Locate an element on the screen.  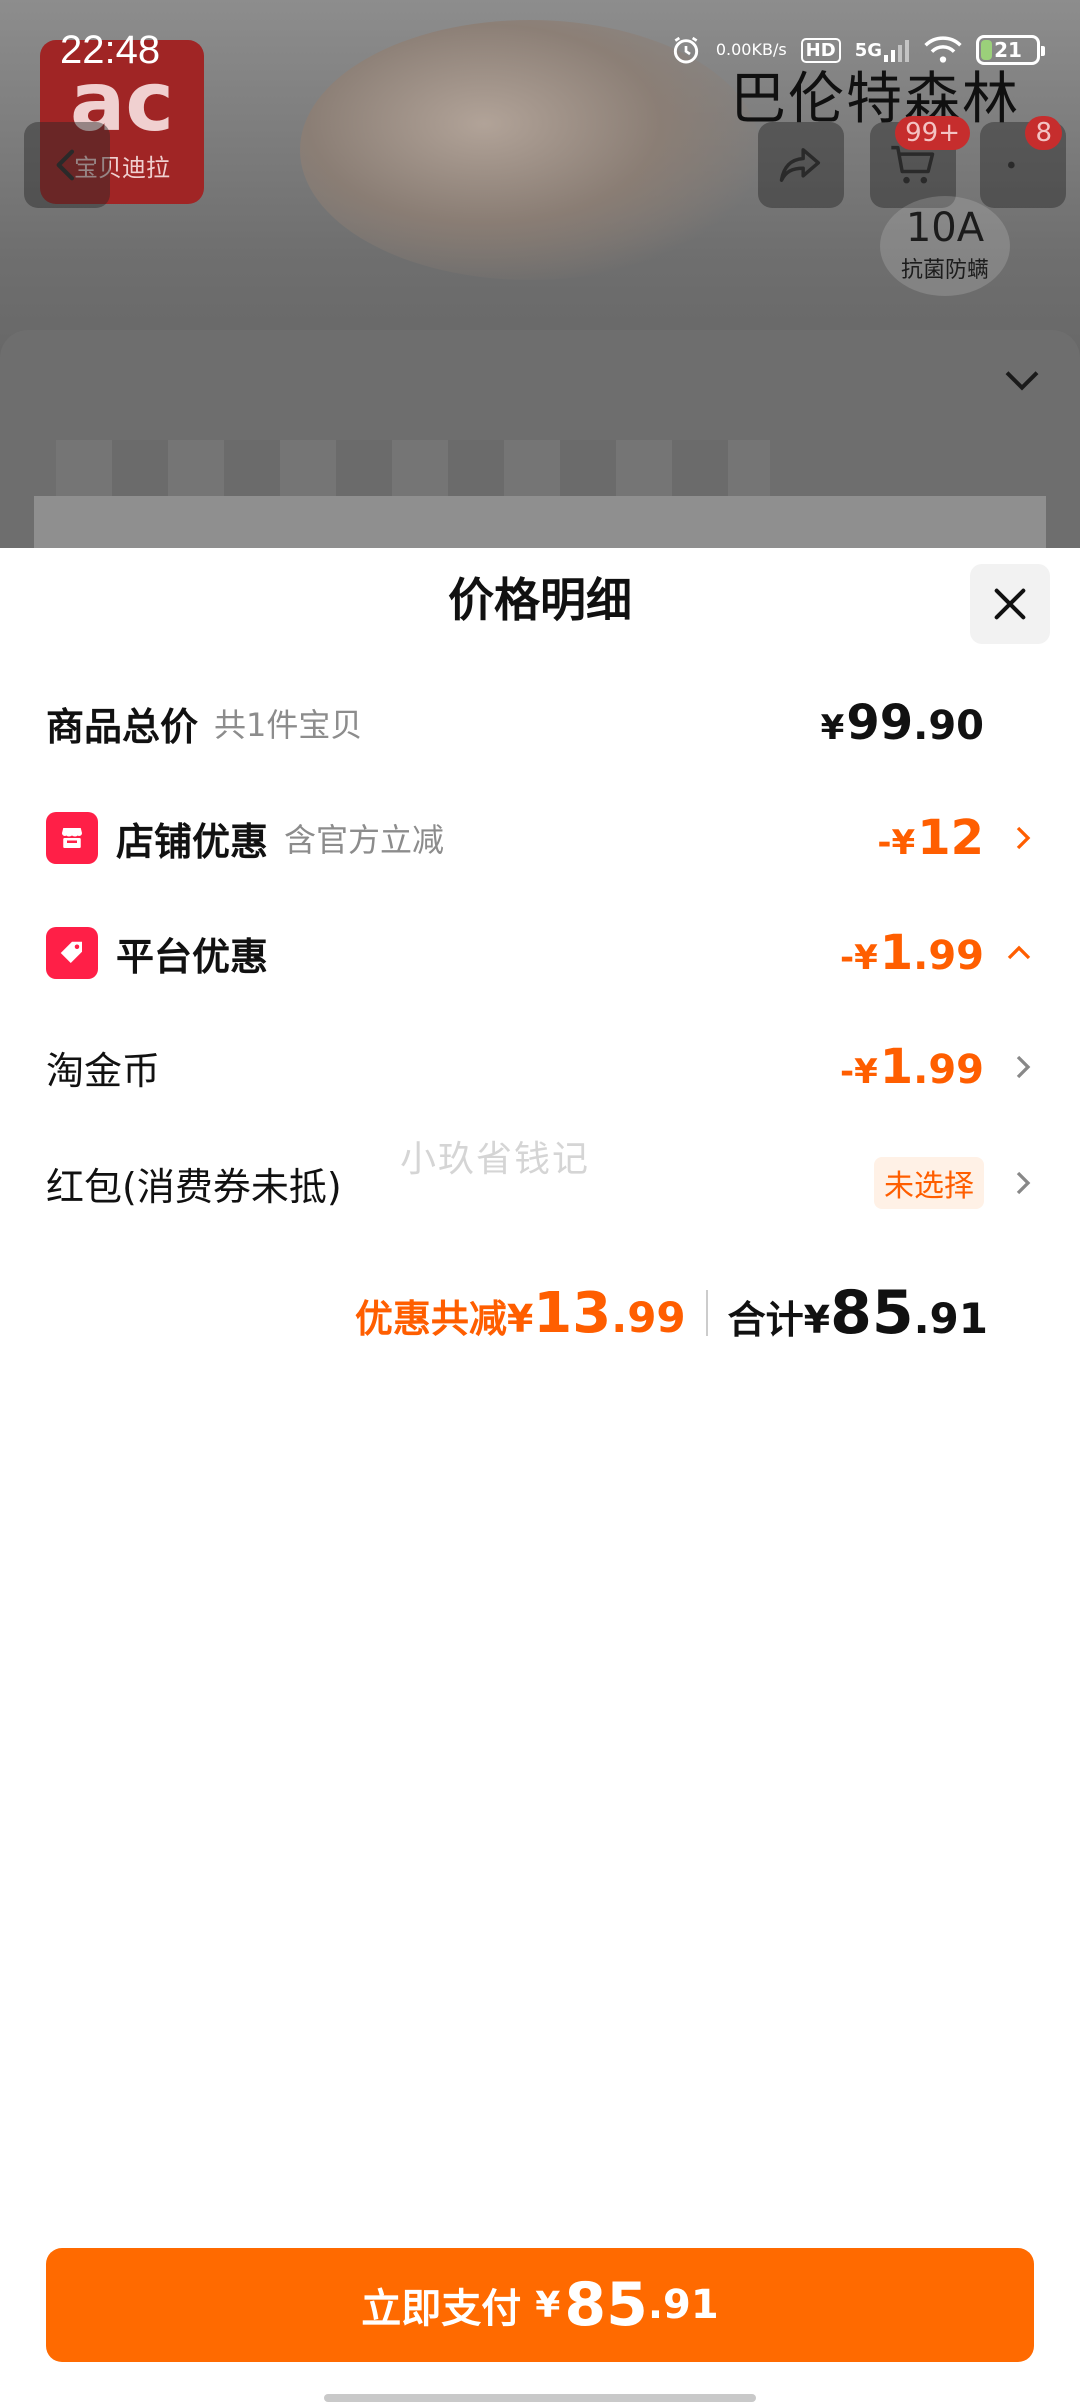
battery-icon: 21 is located at coordinates (1010, 50).